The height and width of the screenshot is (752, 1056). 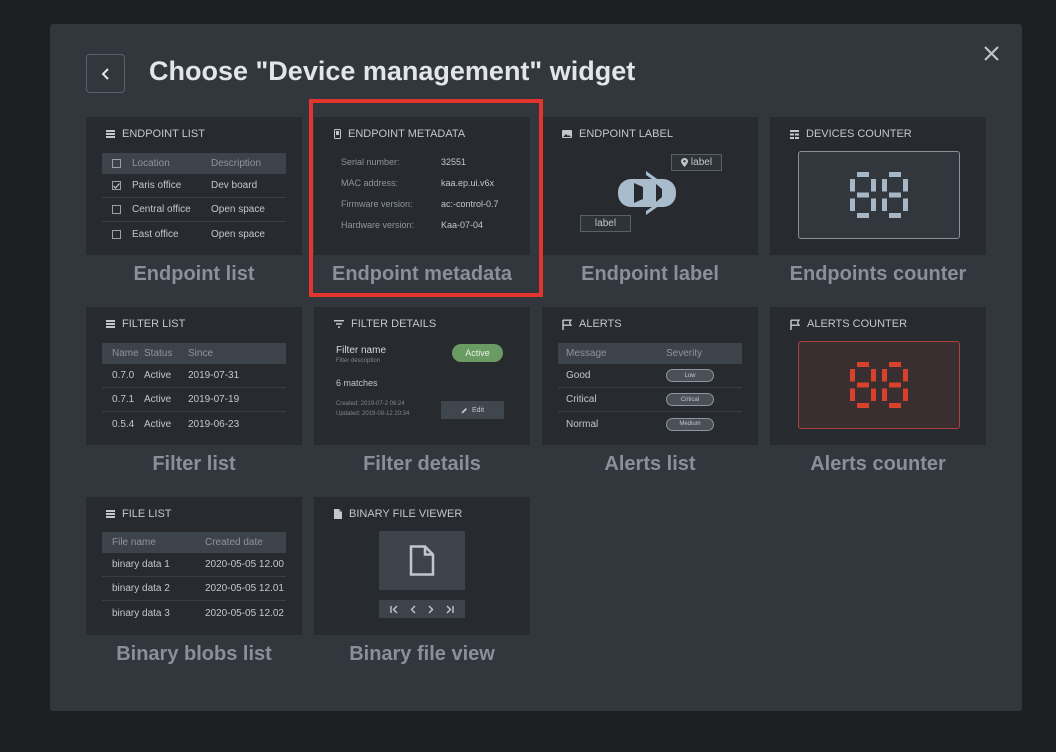 I want to click on table-row: binary data 3 2020-05-05 12.02, so click(x=194, y=613).